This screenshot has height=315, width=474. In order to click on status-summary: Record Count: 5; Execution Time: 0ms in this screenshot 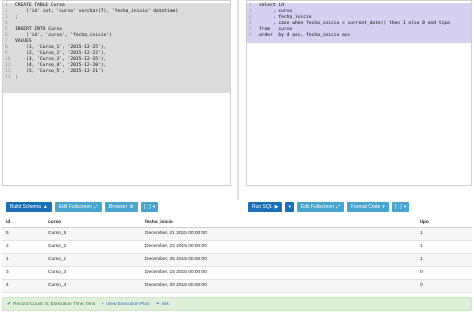, I will do `click(54, 304)`.